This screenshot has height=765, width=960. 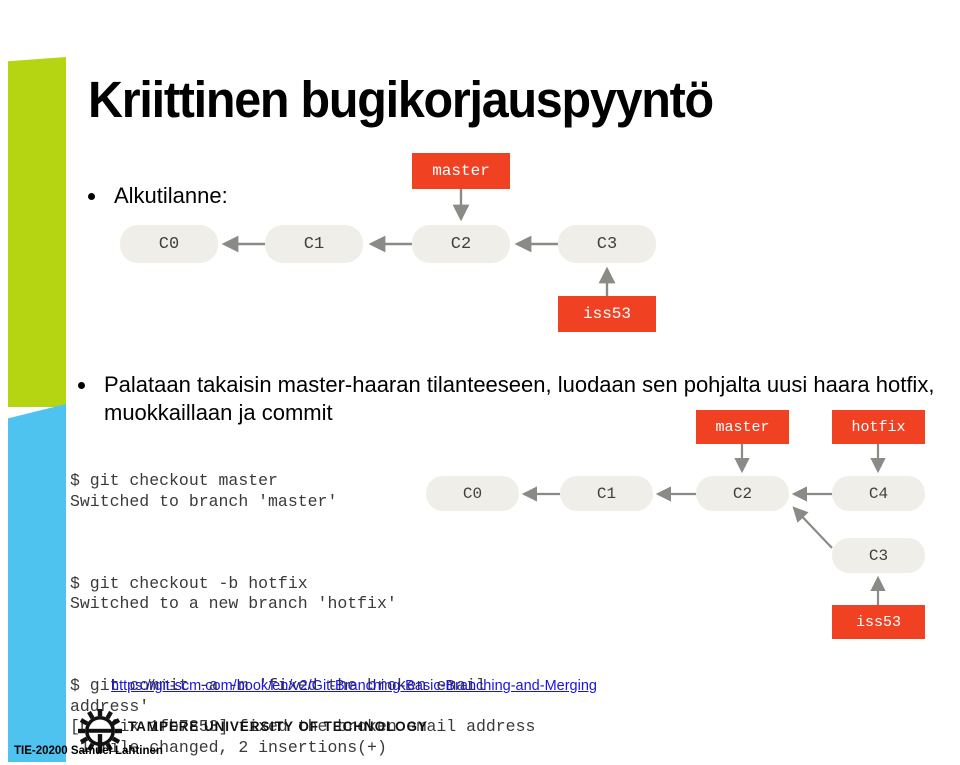 I want to click on green-accent-bar, so click(x=37, y=232).